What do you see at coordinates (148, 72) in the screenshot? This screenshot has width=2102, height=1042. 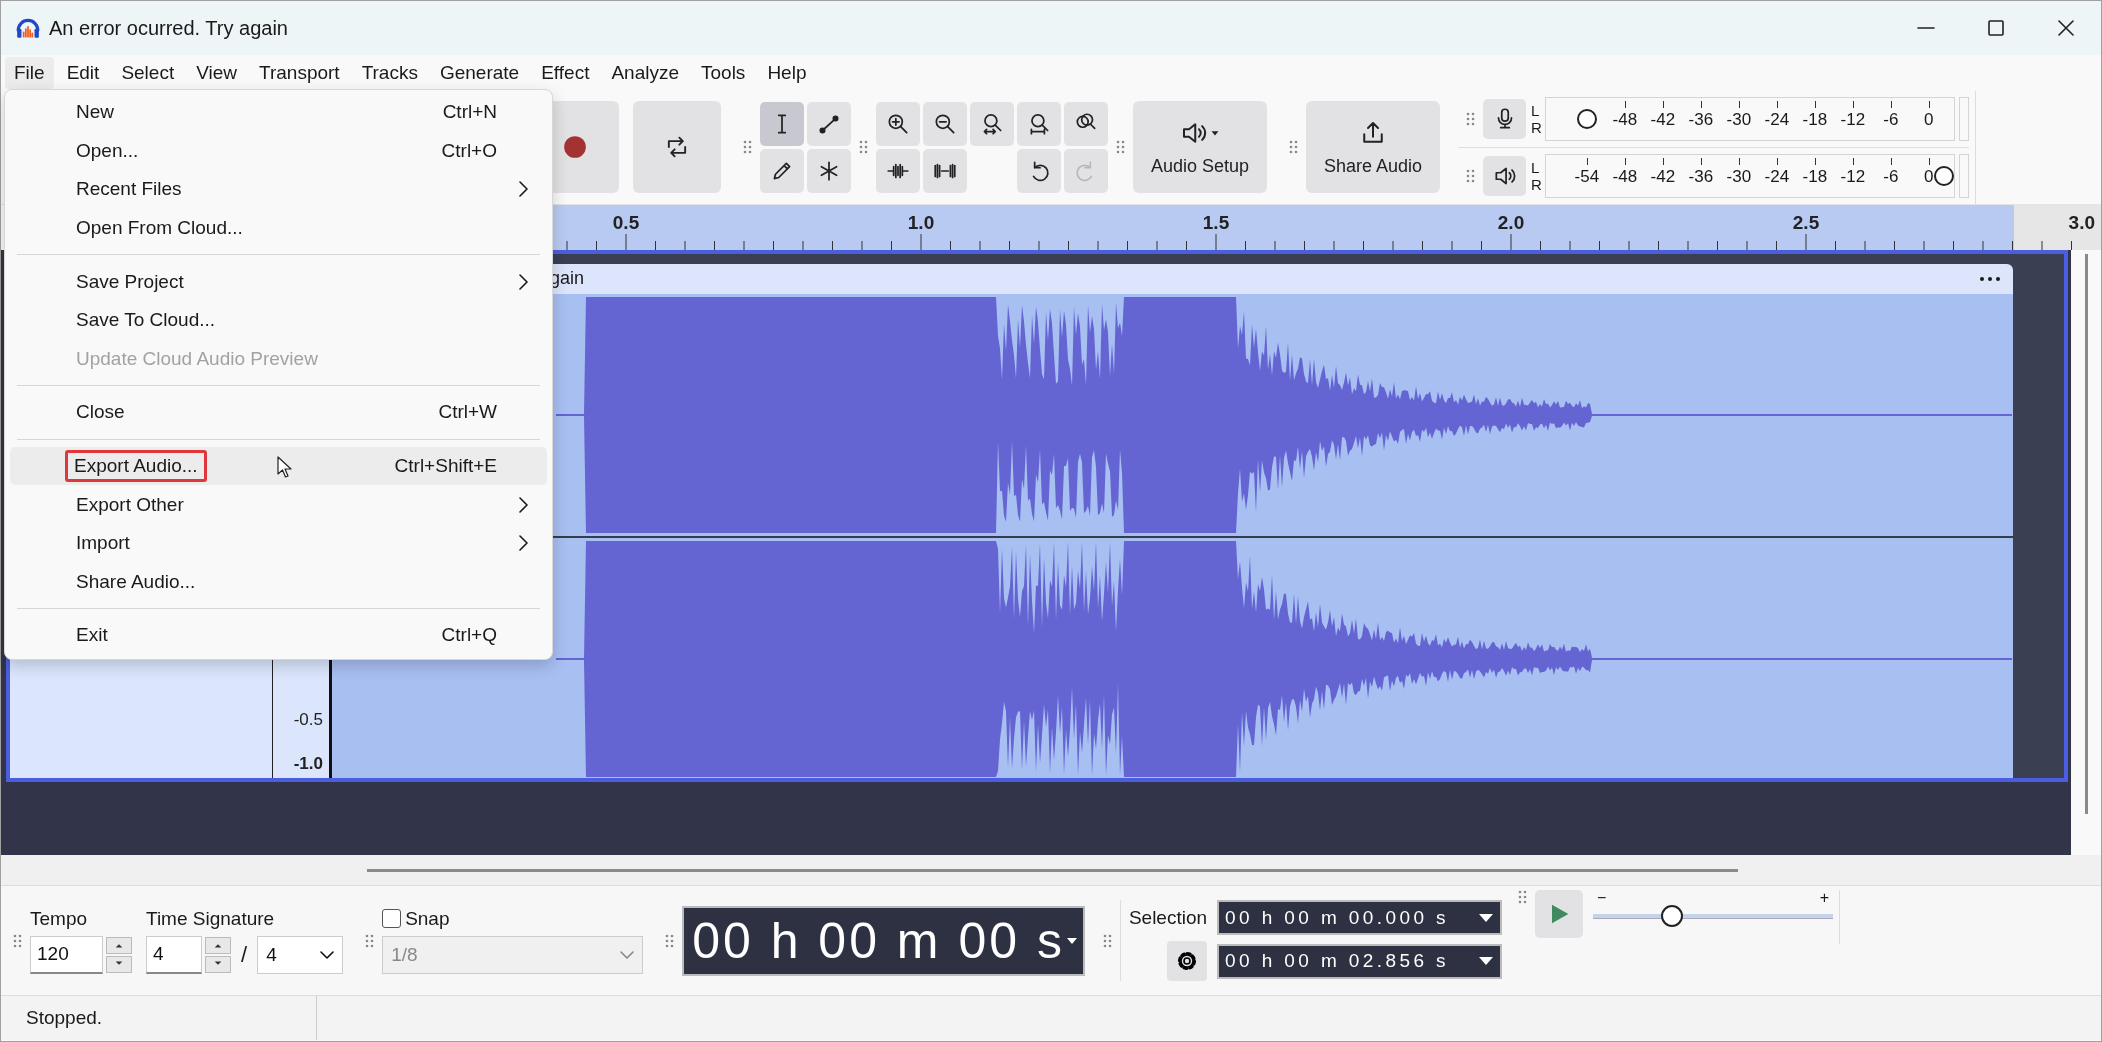 I see `menu-item: Select` at bounding box center [148, 72].